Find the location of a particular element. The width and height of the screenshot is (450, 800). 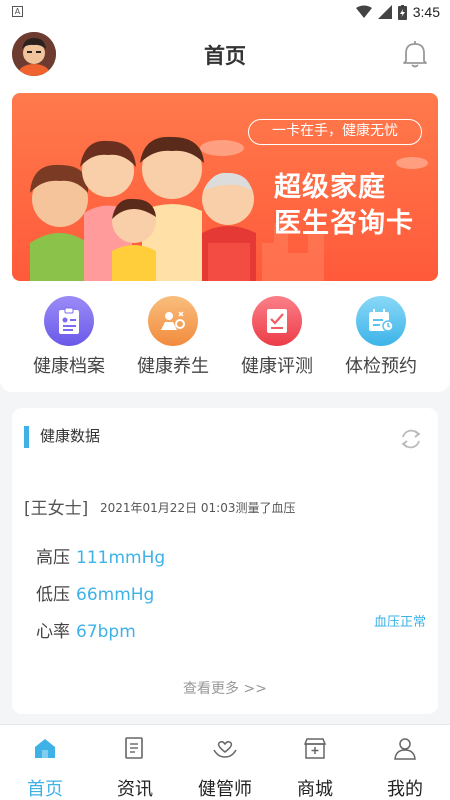

clock: 3:45 is located at coordinates (426, 12).